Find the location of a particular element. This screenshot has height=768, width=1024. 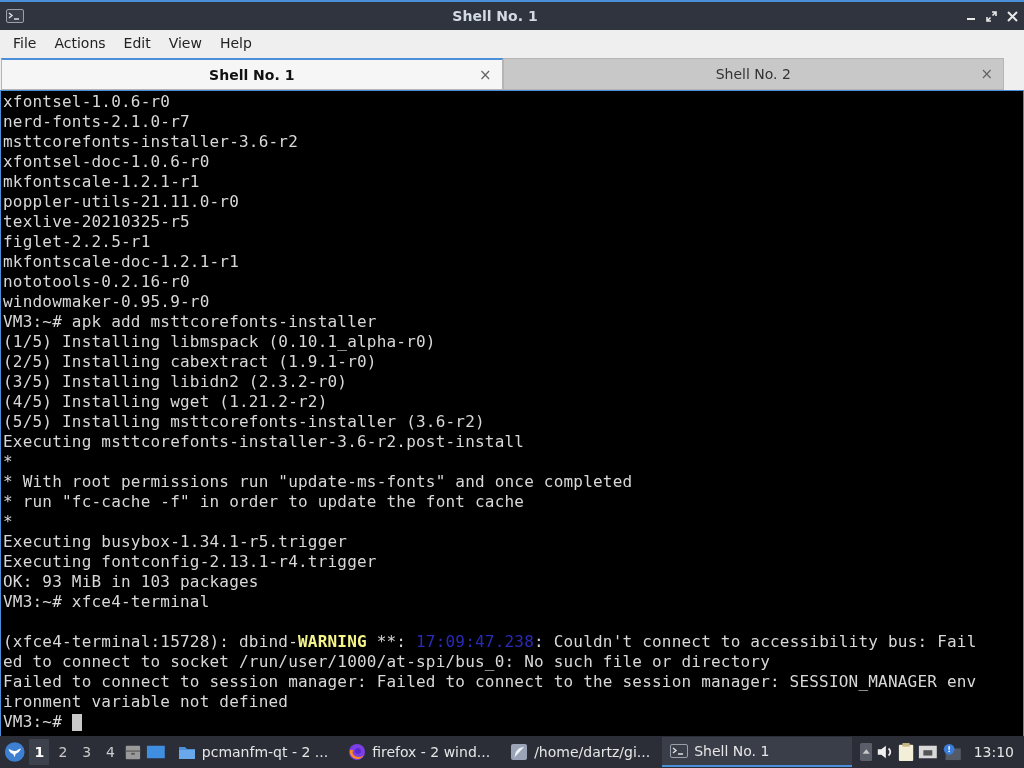

desktop-button: 3 is located at coordinates (86, 752).